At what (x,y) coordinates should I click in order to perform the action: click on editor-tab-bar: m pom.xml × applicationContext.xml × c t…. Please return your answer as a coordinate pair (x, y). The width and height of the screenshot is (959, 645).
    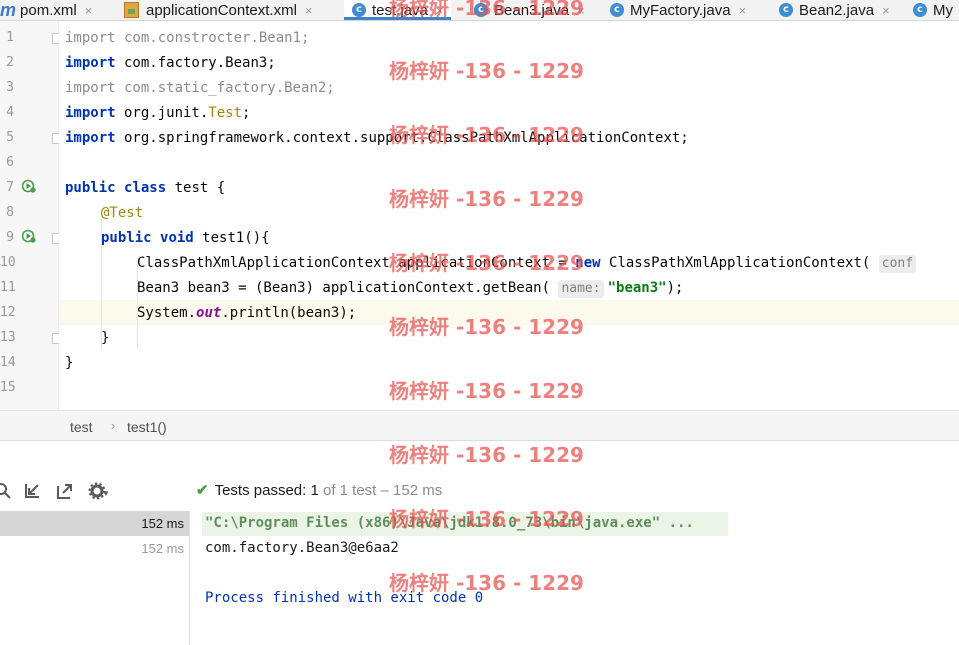
    Looking at the image, I should click on (479, 10).